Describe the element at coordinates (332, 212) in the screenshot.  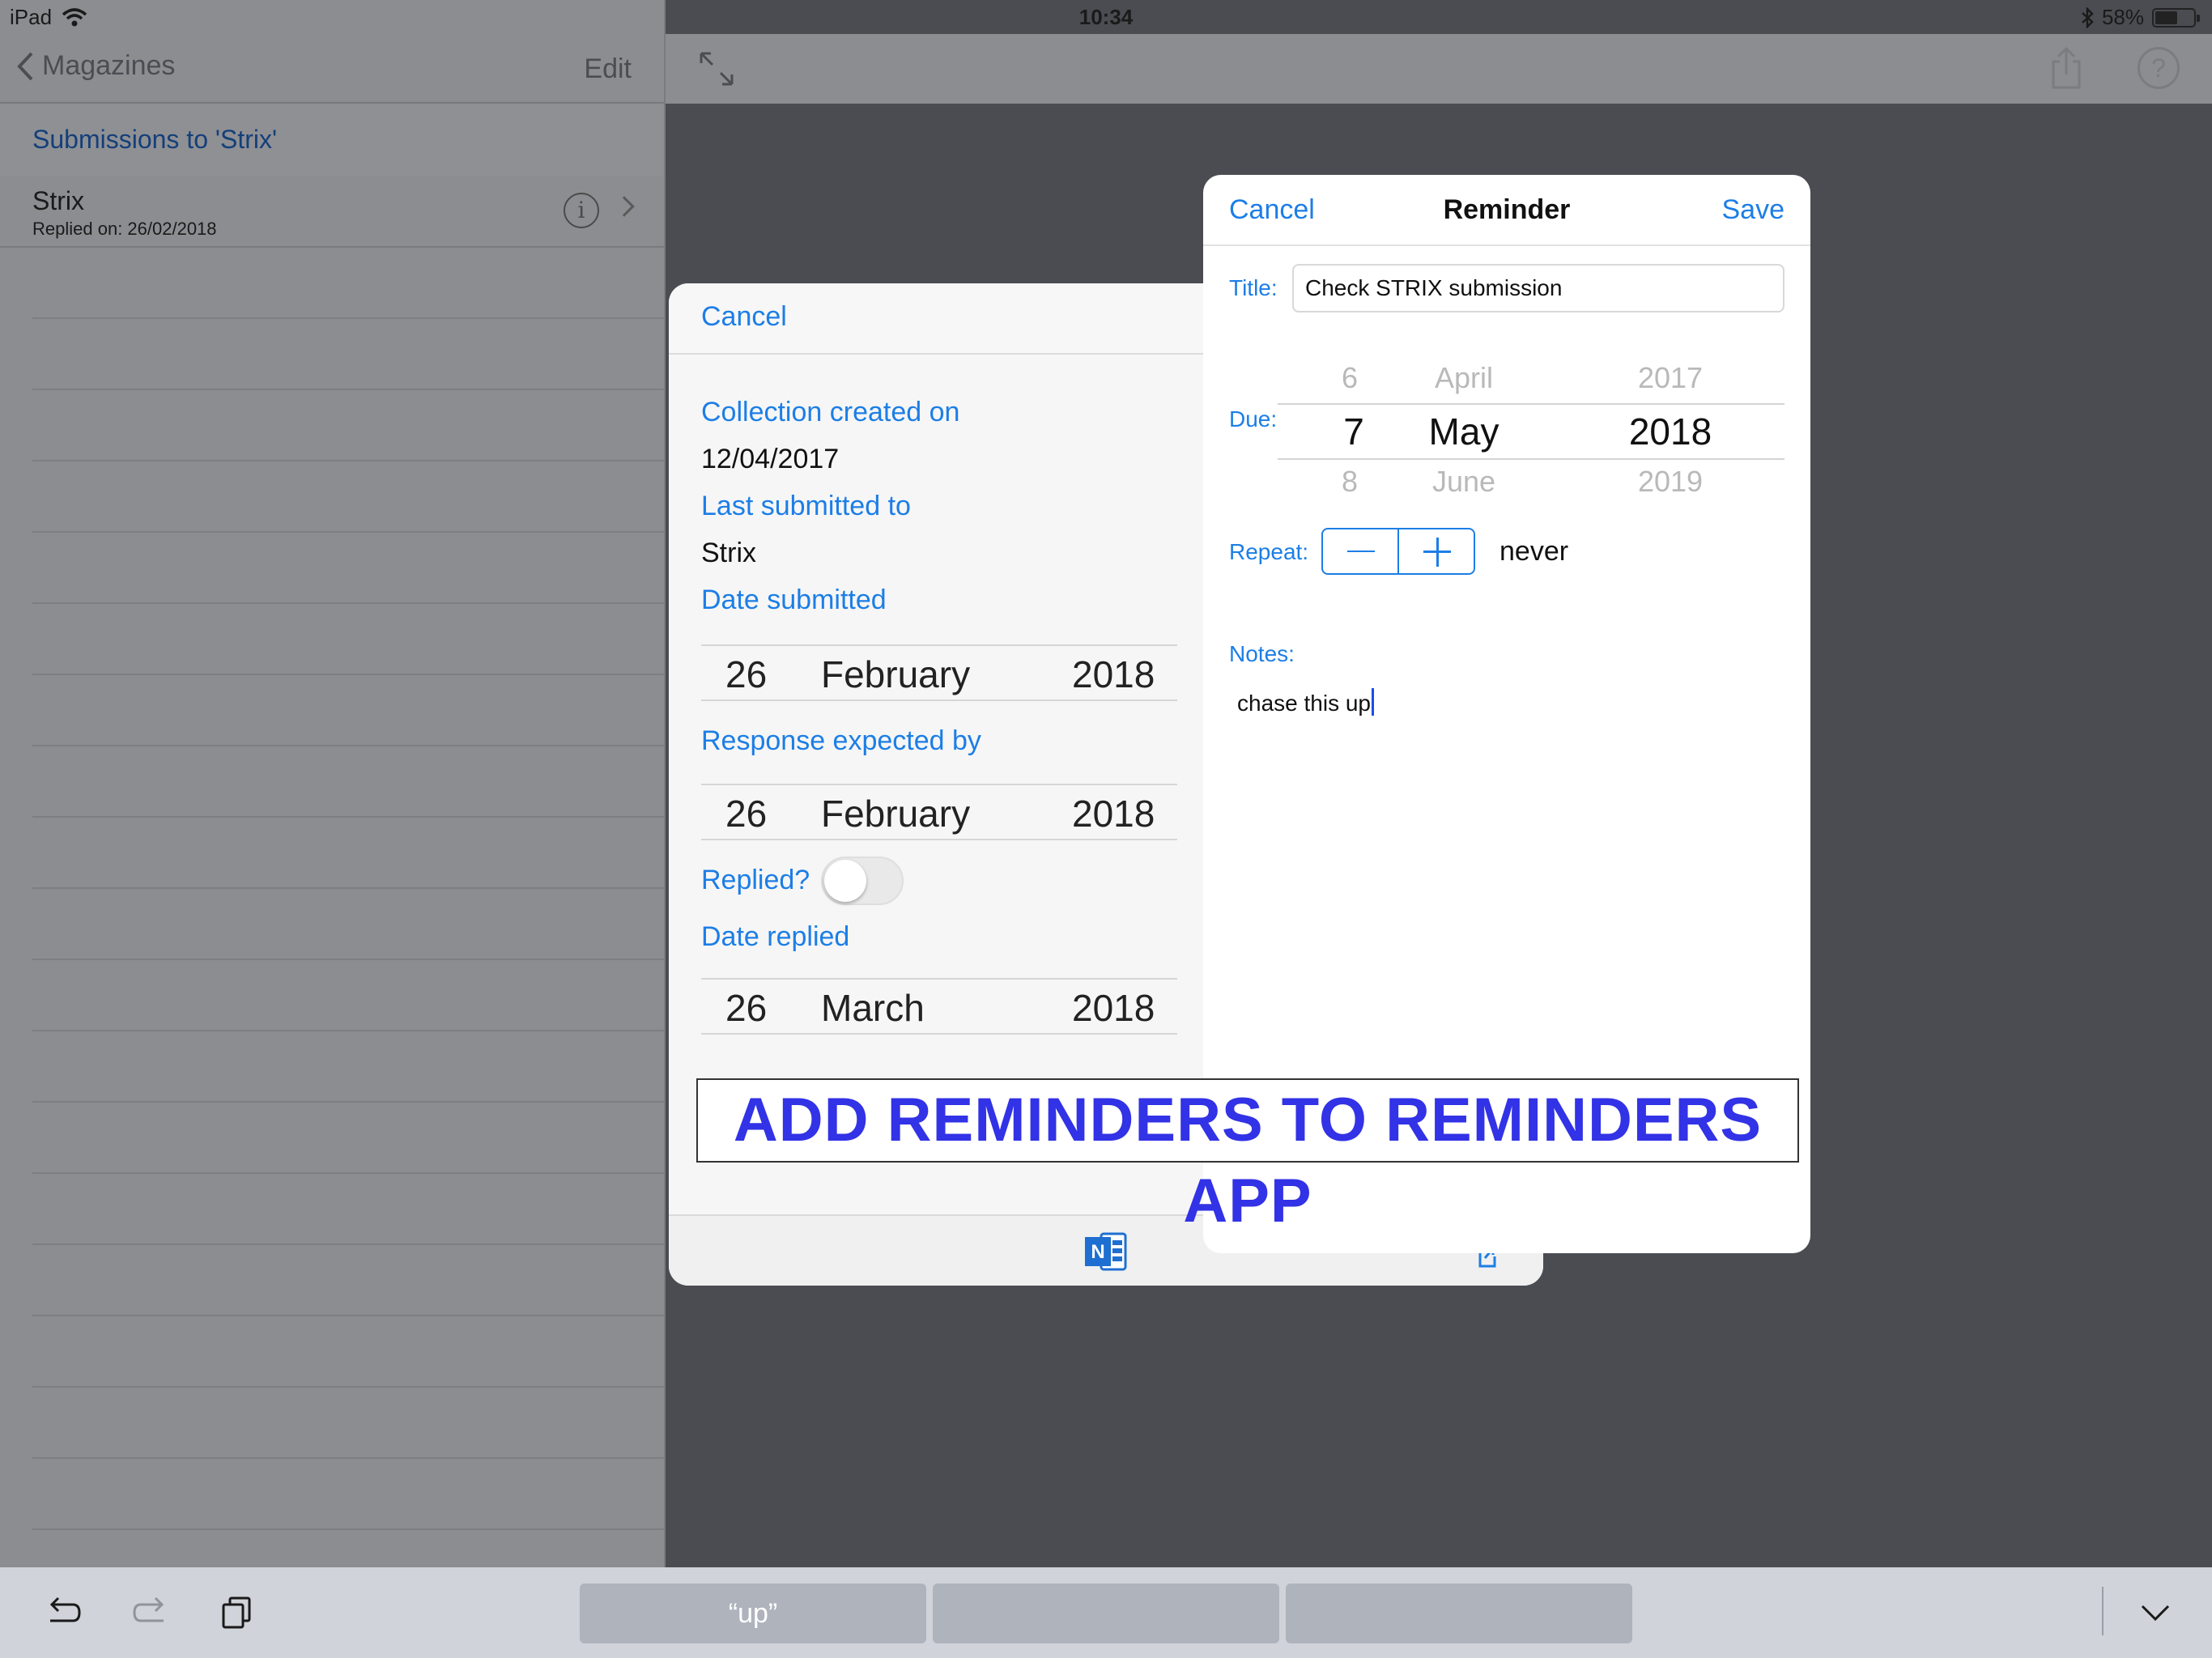
I see `list-item: Strix Replied on: 26/02/2018 i` at that location.